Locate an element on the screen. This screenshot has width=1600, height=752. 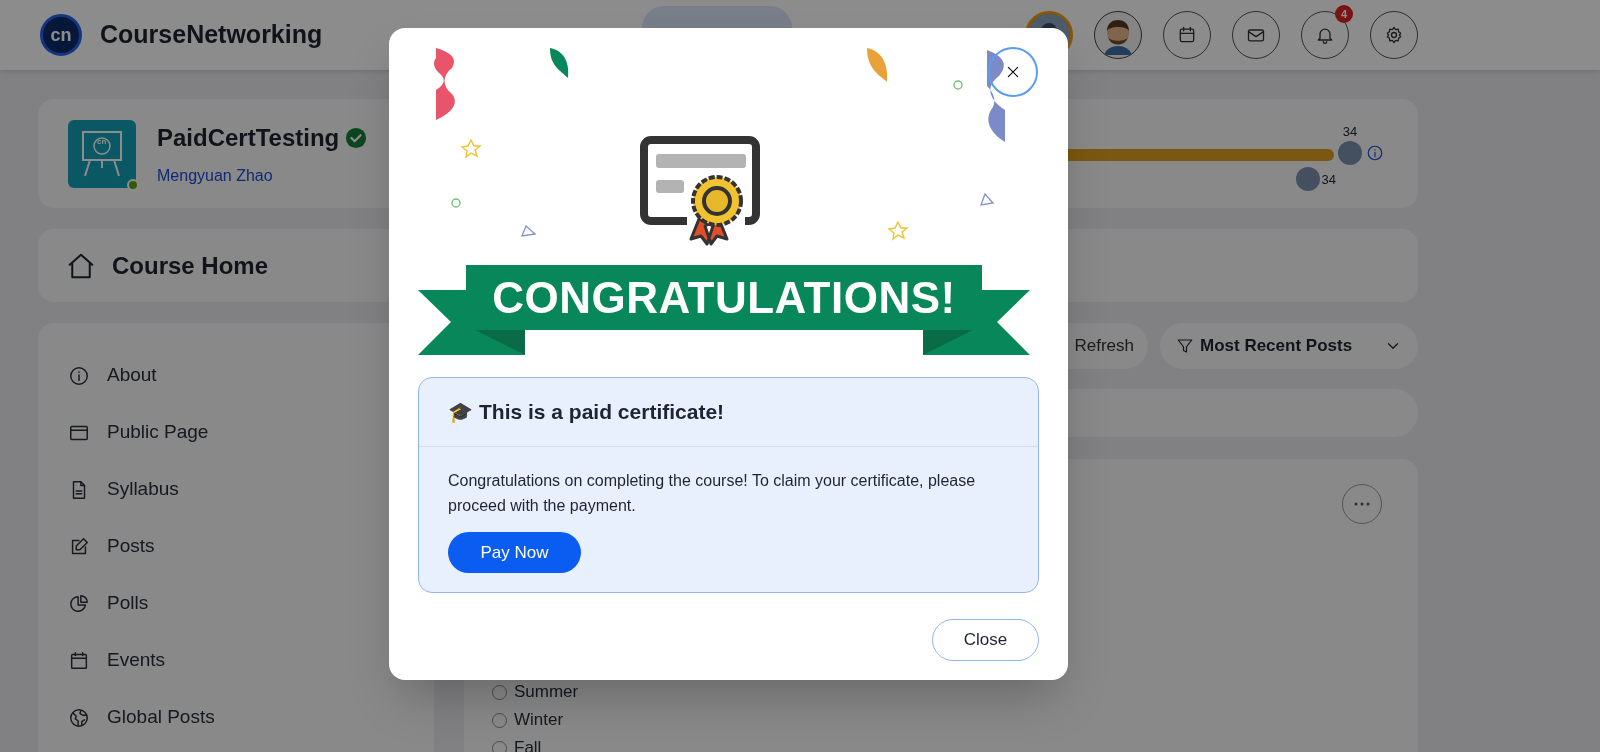
bell-button is located at coordinates (1325, 35).